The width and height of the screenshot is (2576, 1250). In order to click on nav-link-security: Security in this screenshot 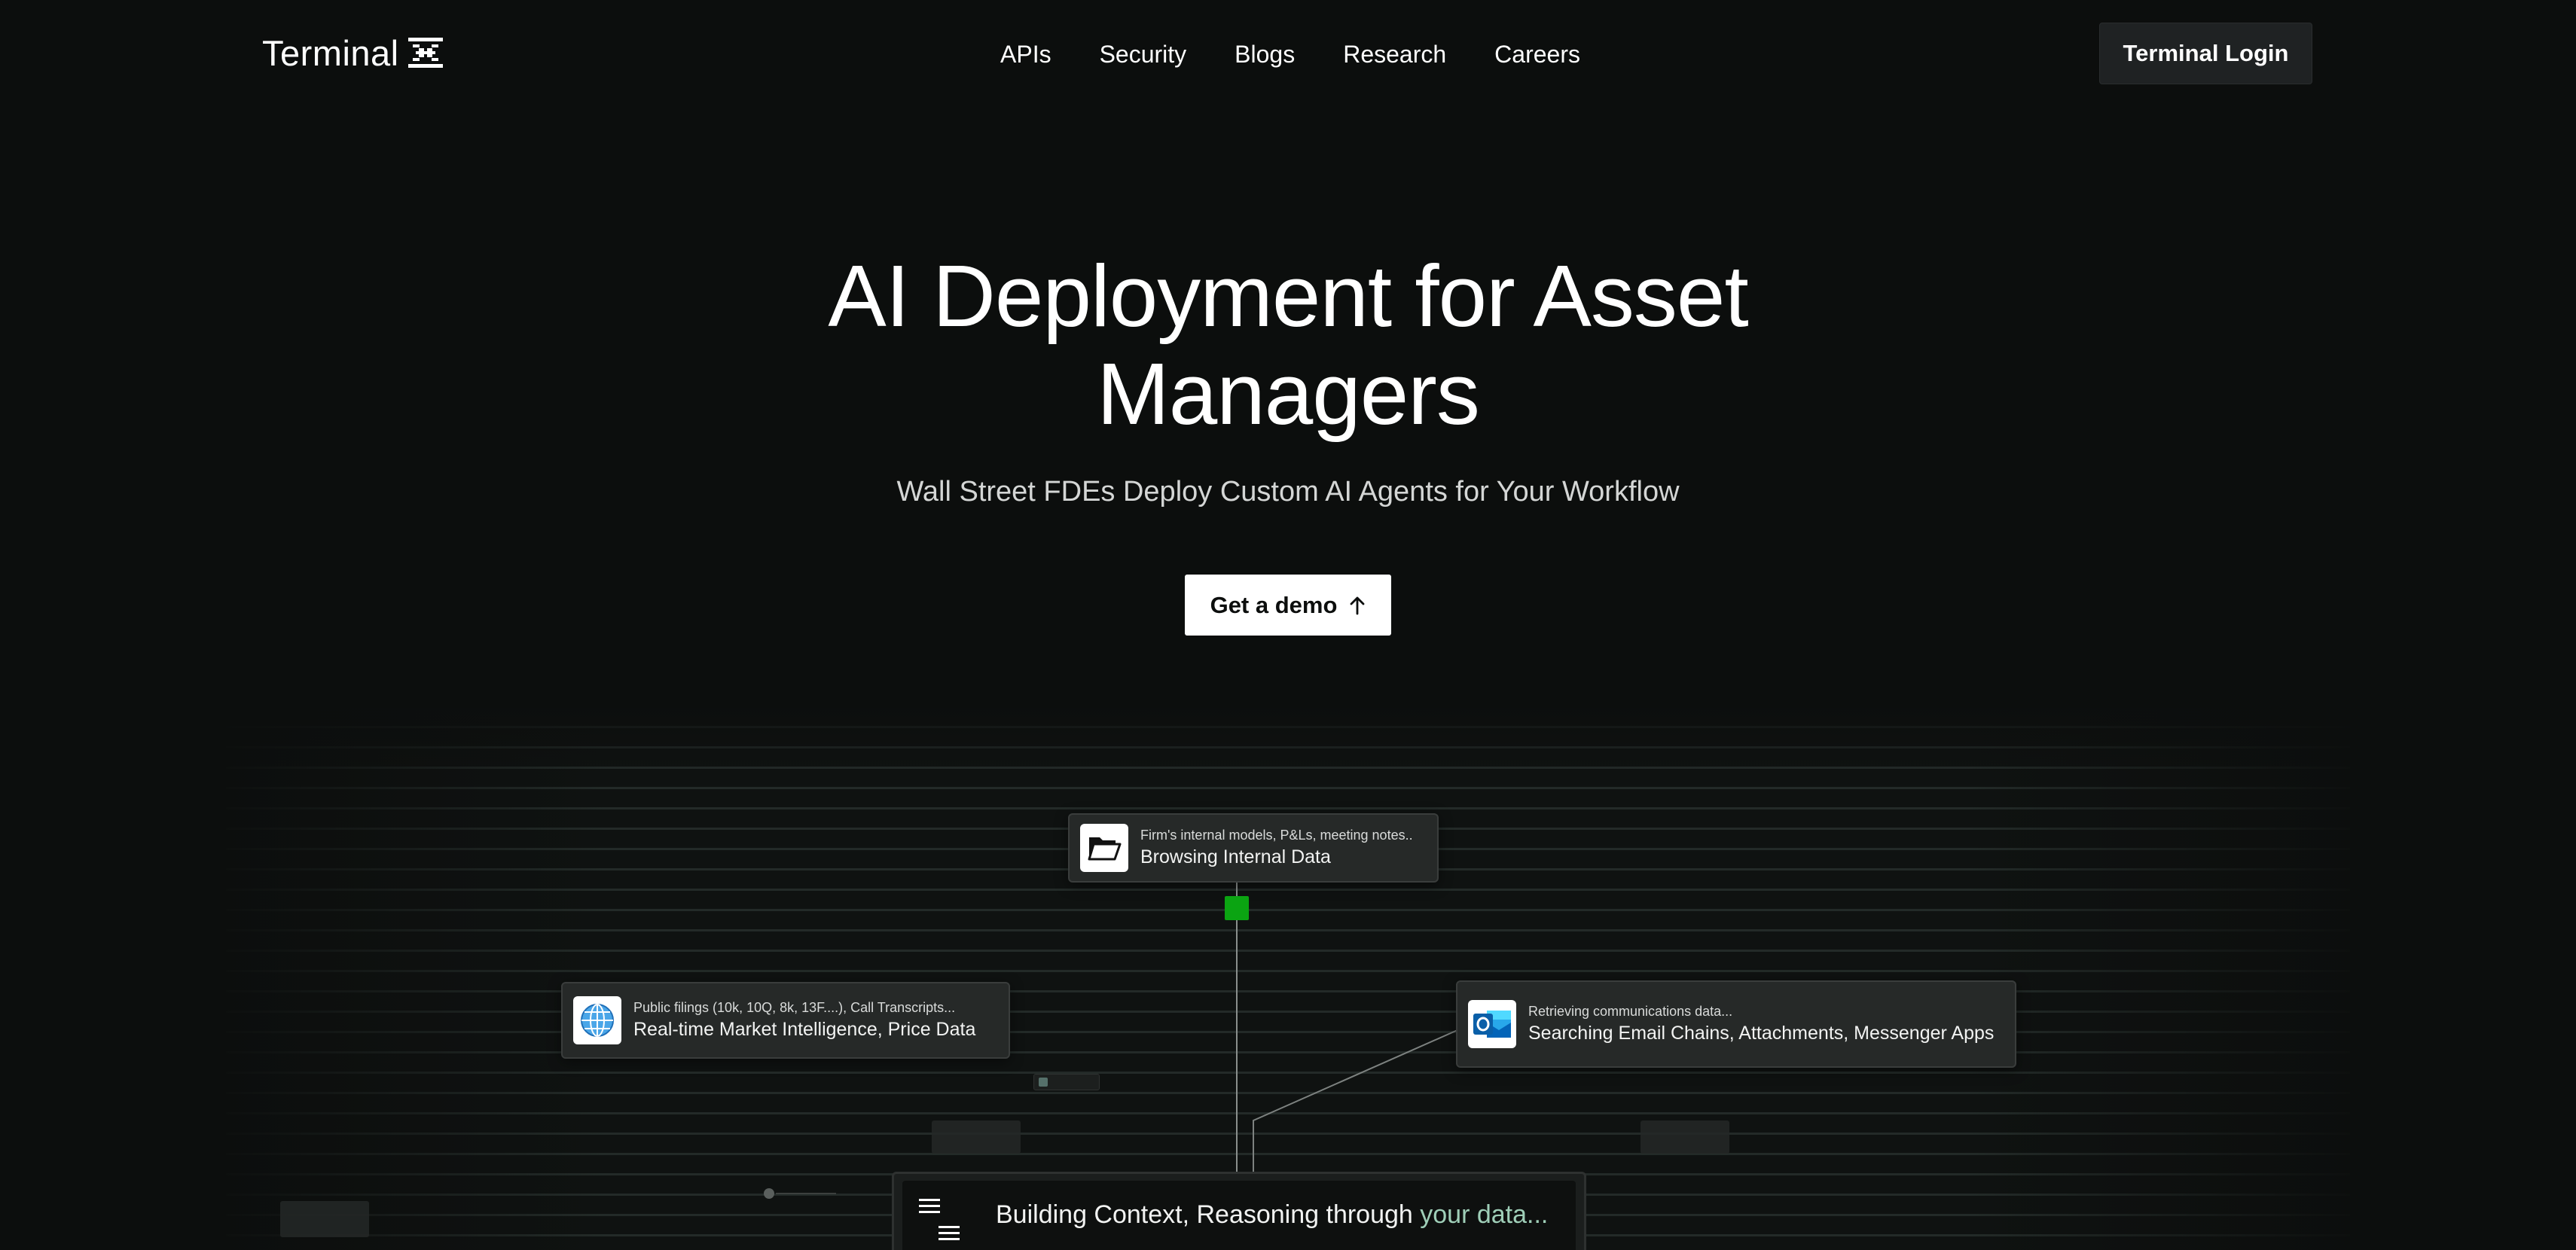, I will do `click(1143, 55)`.